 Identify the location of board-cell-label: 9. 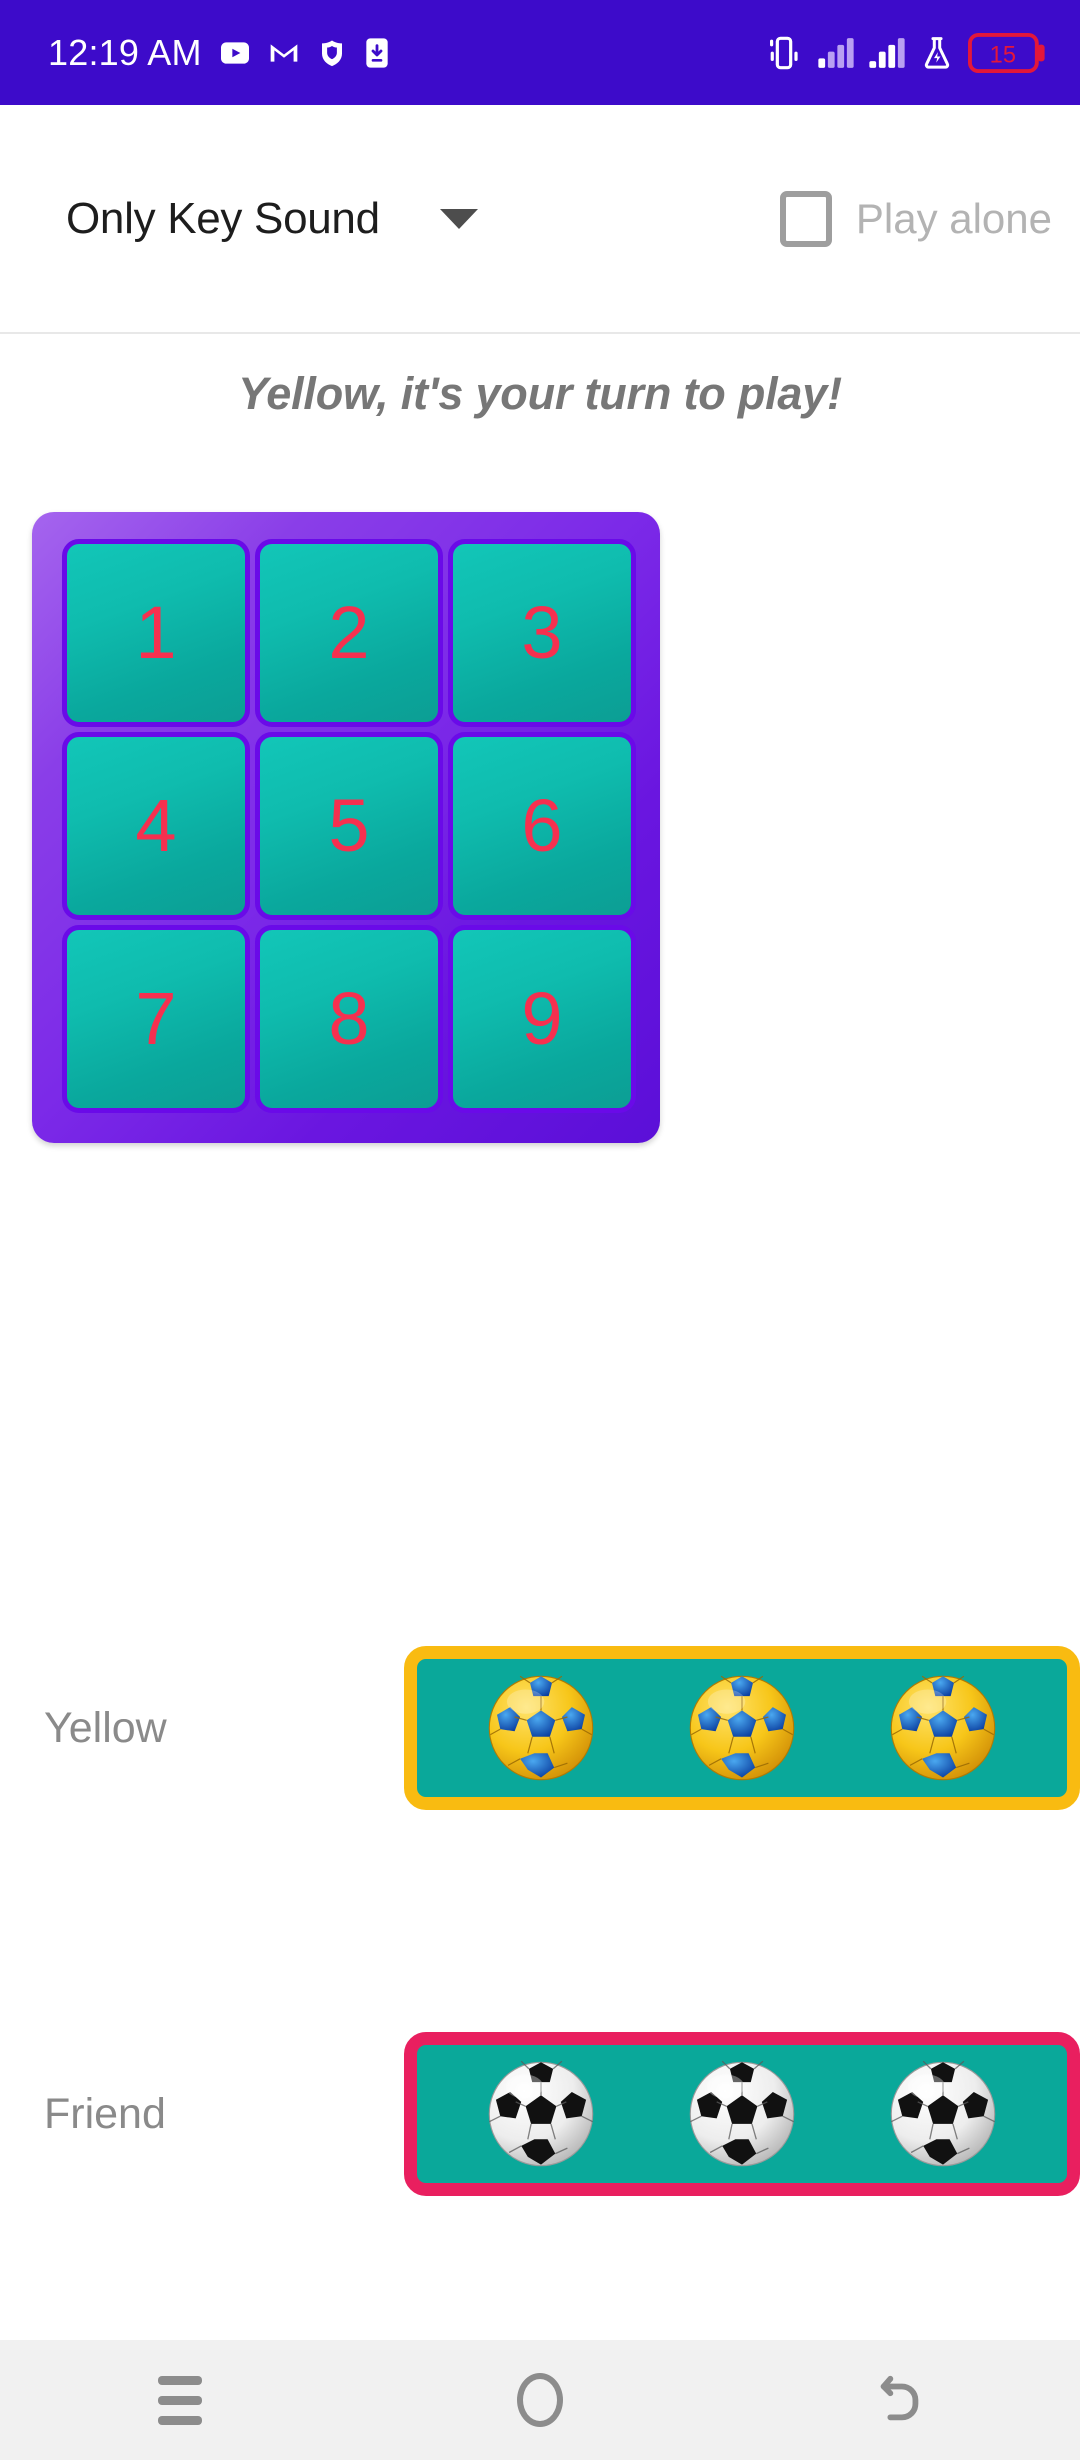
(542, 1018).